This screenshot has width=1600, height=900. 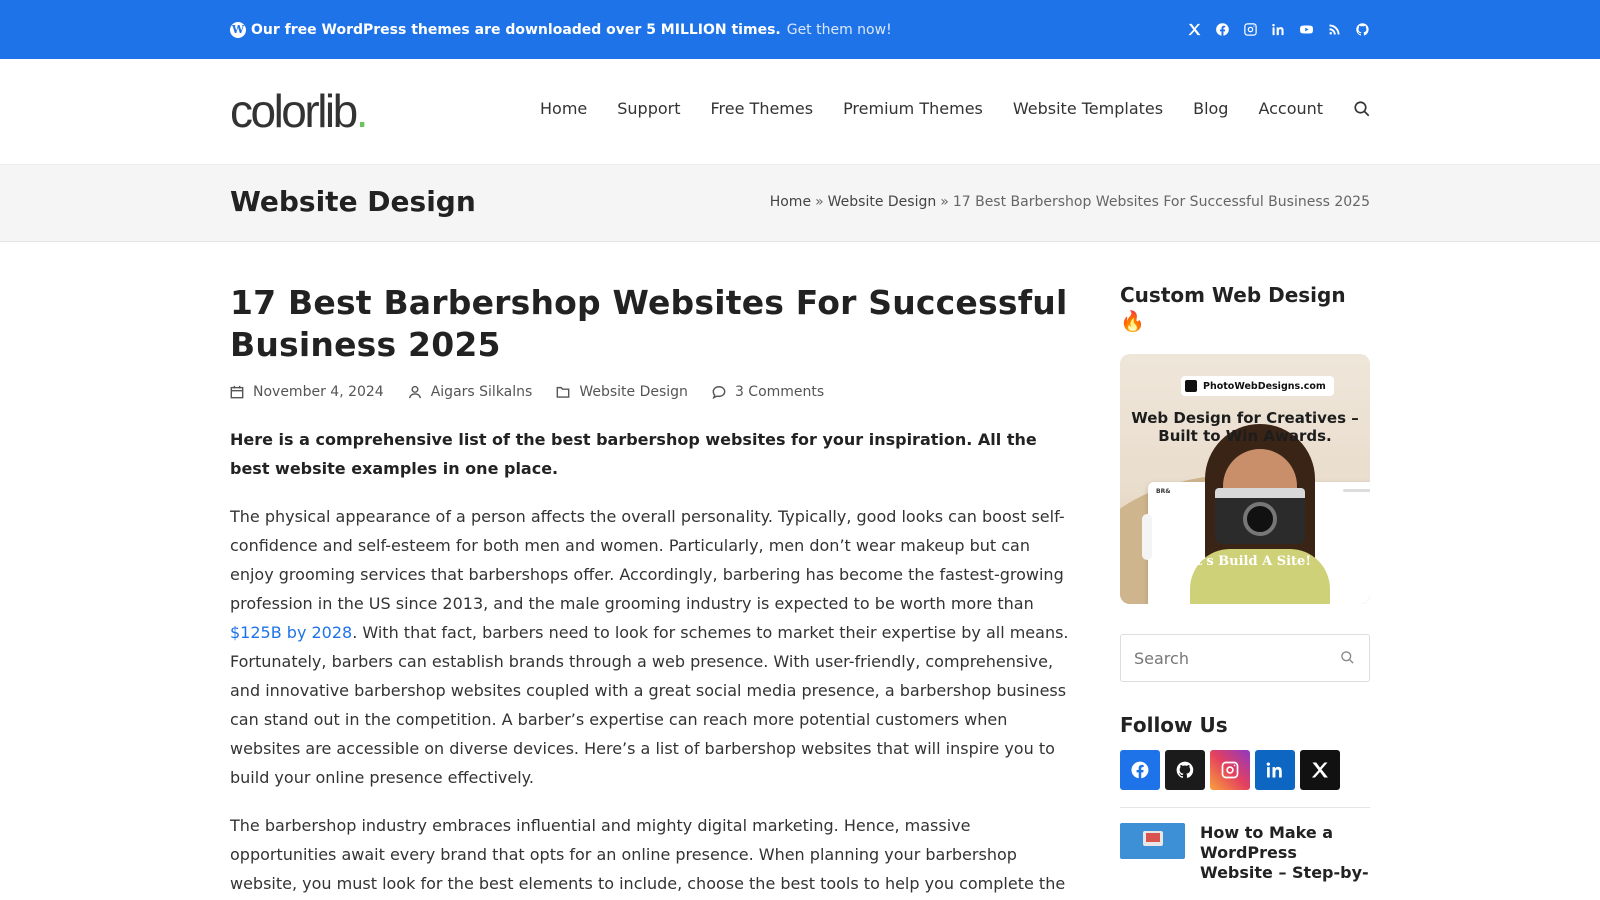 What do you see at coordinates (563, 392) in the screenshot?
I see `folder-icon` at bounding box center [563, 392].